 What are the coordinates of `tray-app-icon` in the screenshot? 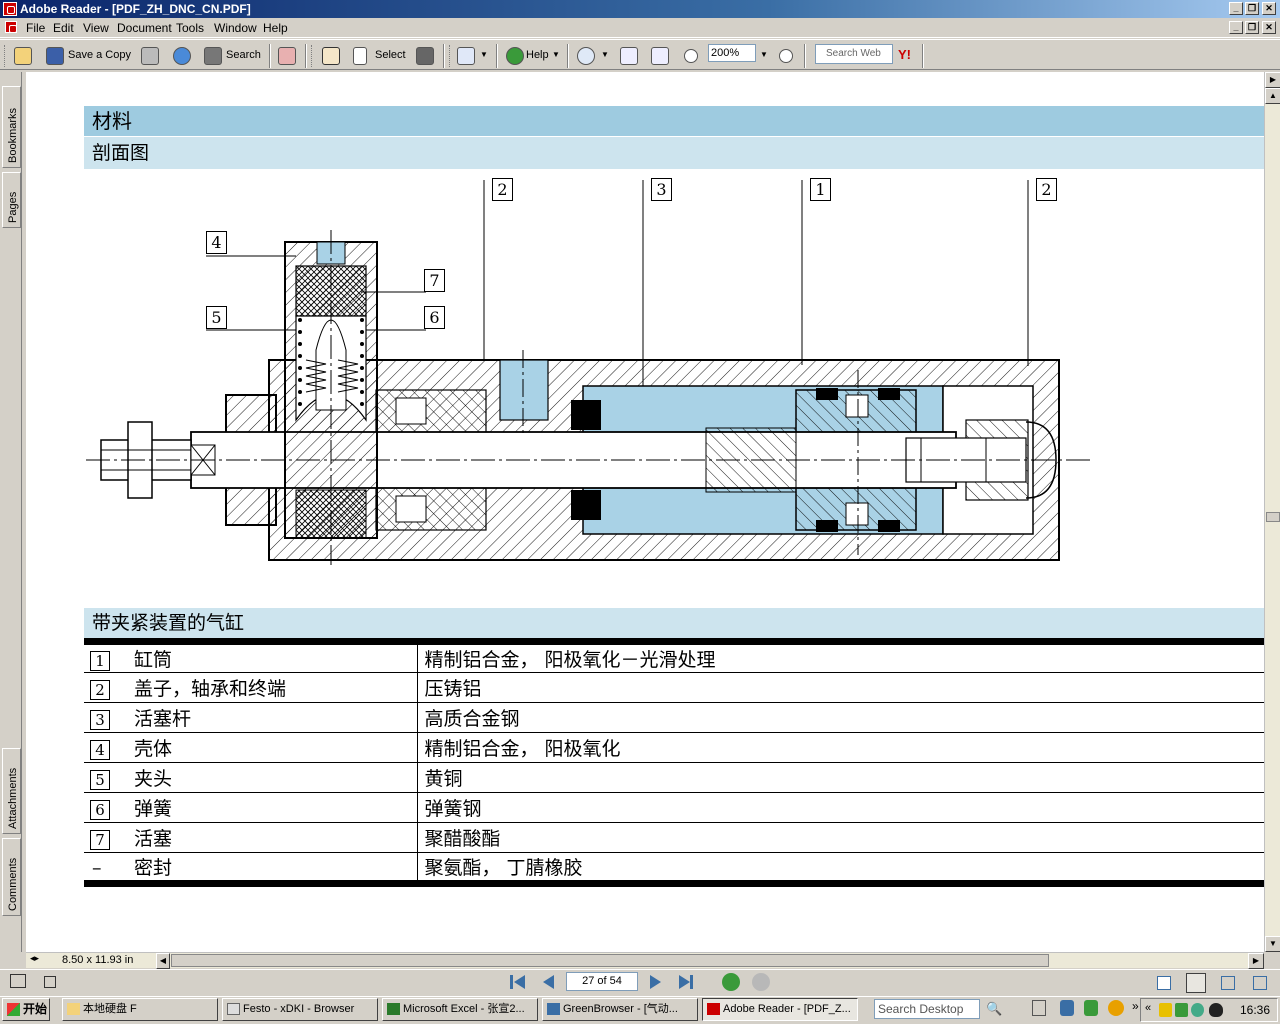 It's located at (1181, 1010).